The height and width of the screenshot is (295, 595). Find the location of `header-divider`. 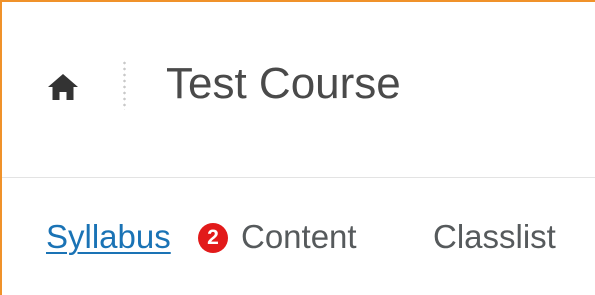

header-divider is located at coordinates (124, 85).